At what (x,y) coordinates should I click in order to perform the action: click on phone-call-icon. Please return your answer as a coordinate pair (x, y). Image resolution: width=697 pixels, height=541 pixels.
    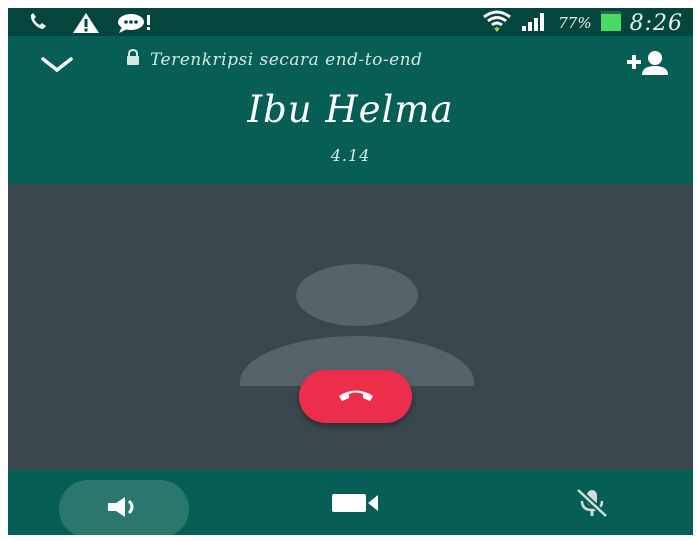
    Looking at the image, I should click on (40, 24).